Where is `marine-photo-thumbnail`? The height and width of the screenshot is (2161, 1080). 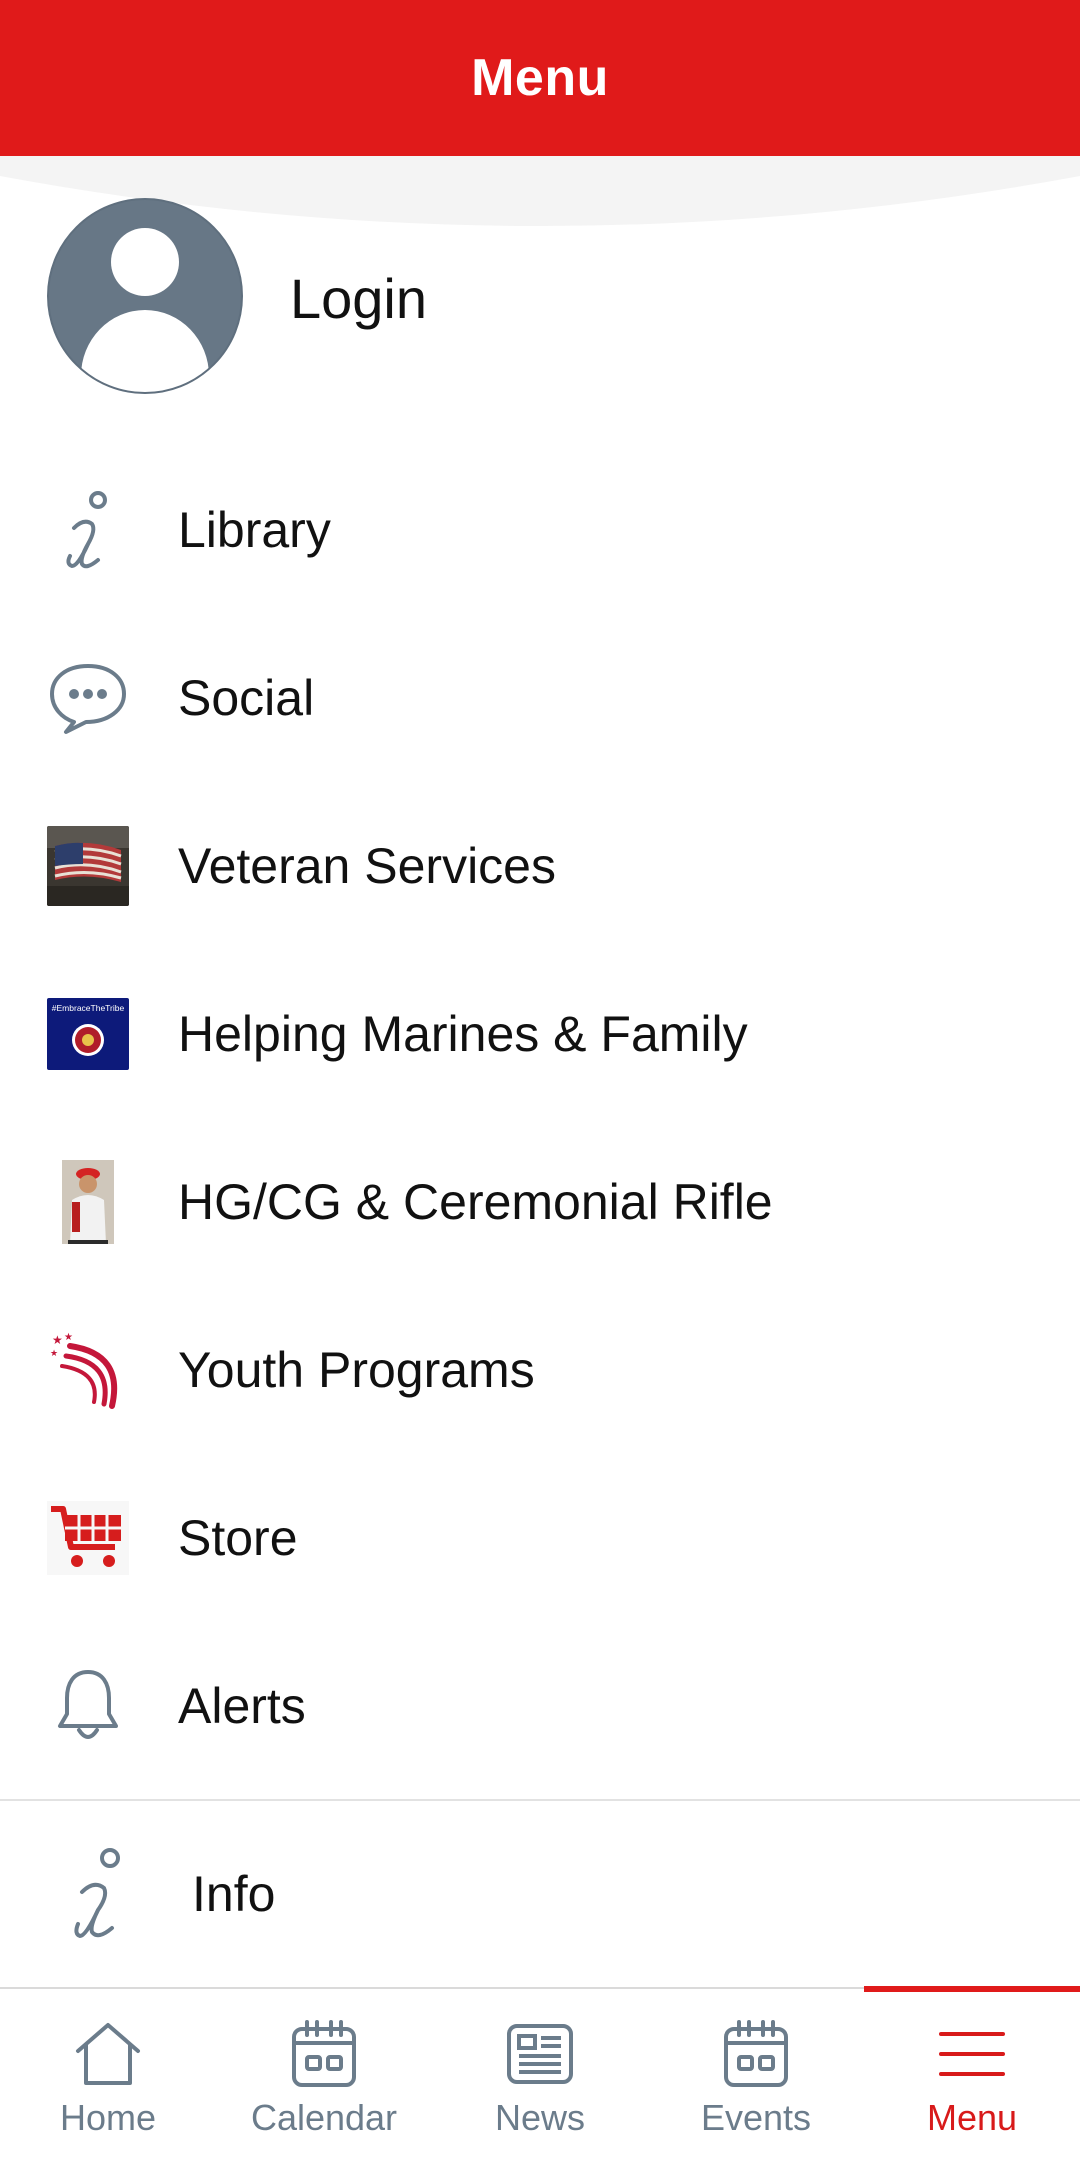 marine-photo-thumbnail is located at coordinates (88, 1202).